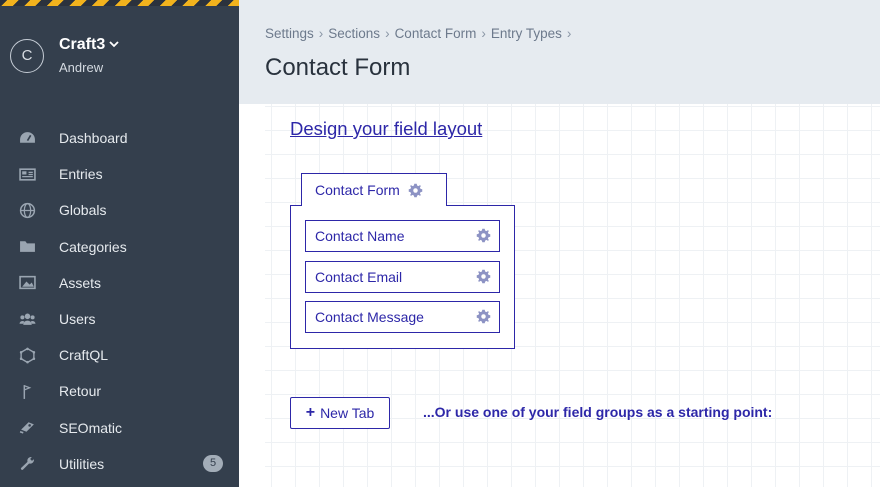 This screenshot has height=487, width=880. I want to click on chevron-down-icon, so click(114, 45).